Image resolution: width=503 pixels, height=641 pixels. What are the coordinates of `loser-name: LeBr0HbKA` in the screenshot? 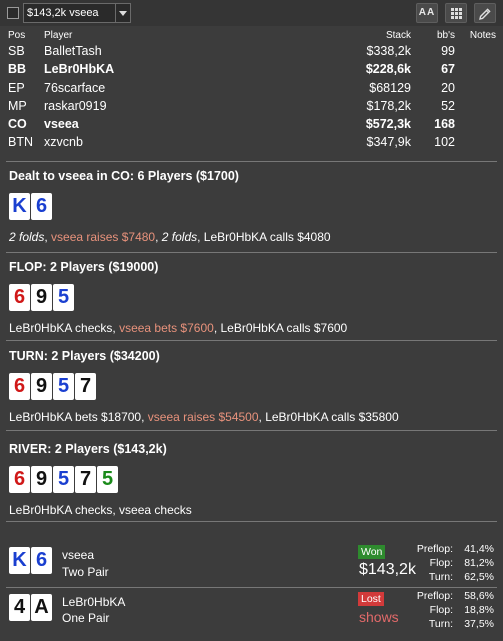 It's located at (94, 602).